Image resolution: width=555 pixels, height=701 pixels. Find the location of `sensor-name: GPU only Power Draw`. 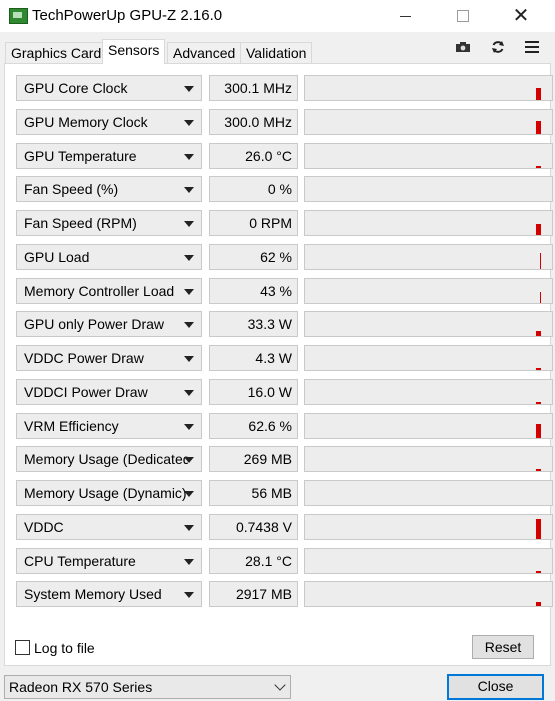

sensor-name: GPU only Power Draw is located at coordinates (94, 324).